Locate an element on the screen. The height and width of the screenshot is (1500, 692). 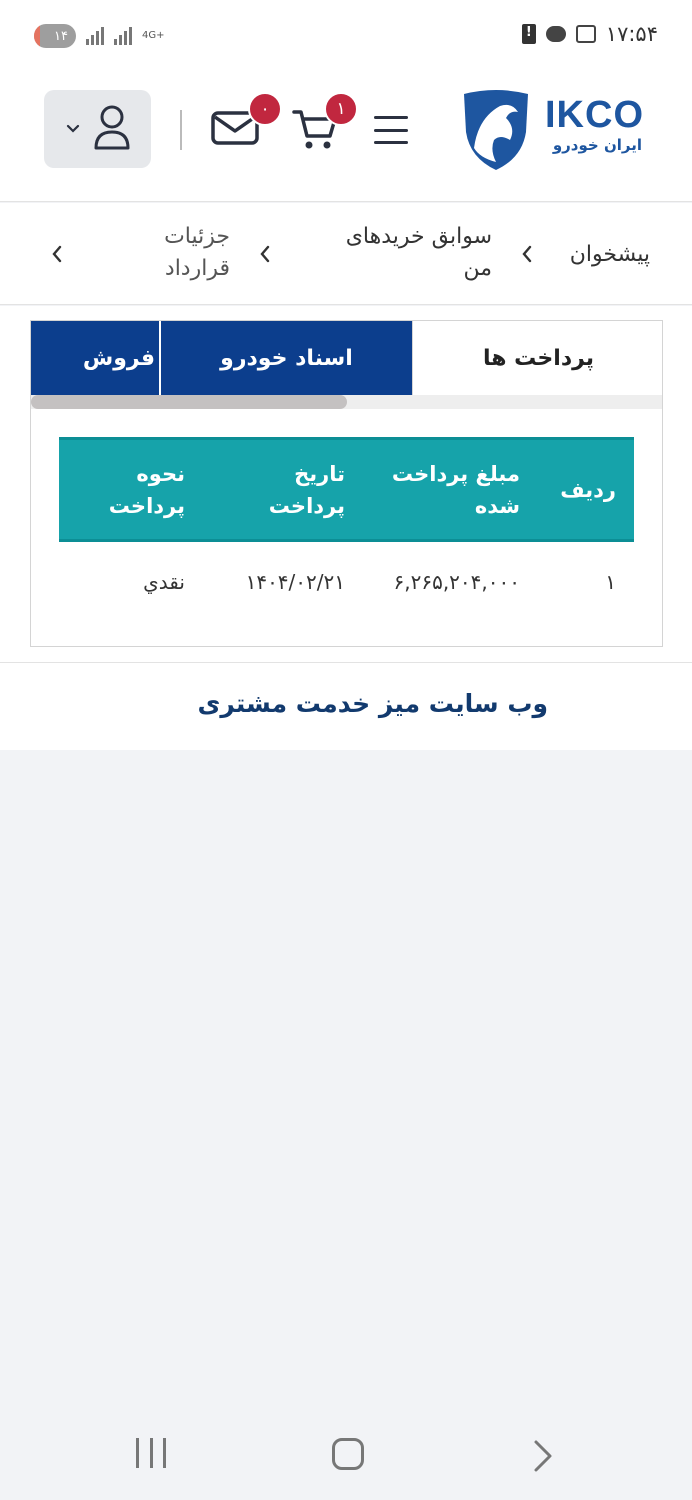
status-right: ۱۷:۵۴ is located at coordinates (589, 34).